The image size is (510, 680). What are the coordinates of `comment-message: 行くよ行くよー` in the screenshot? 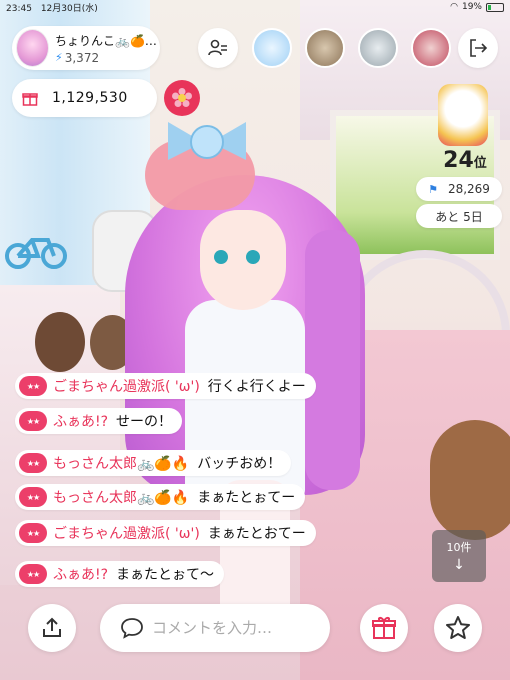 It's located at (256, 387).